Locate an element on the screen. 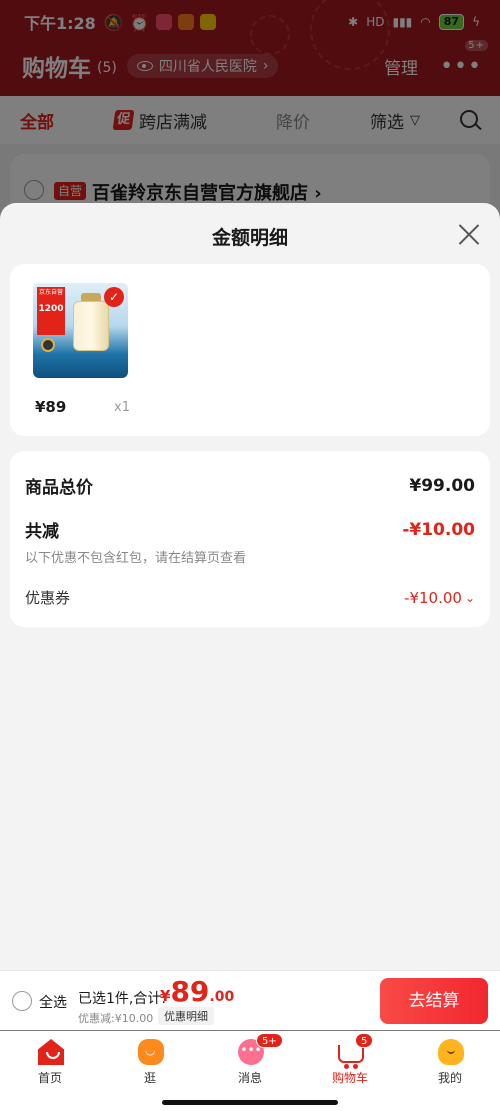 The image size is (500, 1111). home-indicator is located at coordinates (250, 1102).